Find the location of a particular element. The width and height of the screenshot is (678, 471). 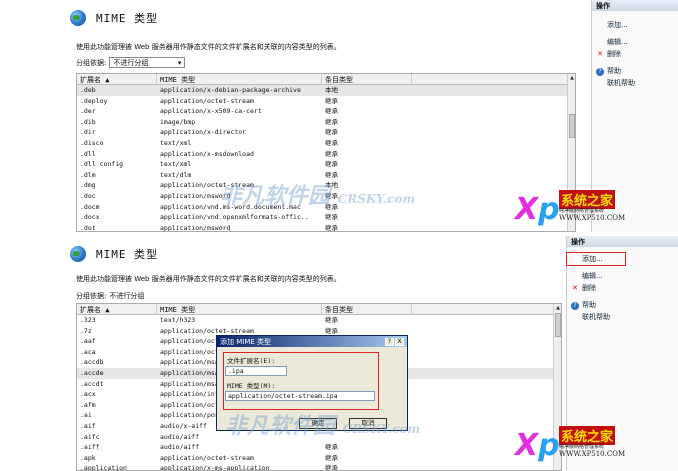

group-by: 分组依据: 不进行分组 ▾ is located at coordinates (131, 62).